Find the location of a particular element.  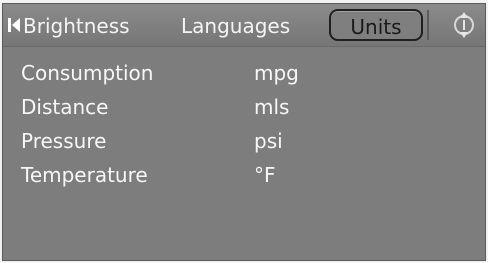

setting-label: Temperature is located at coordinates (84, 175).